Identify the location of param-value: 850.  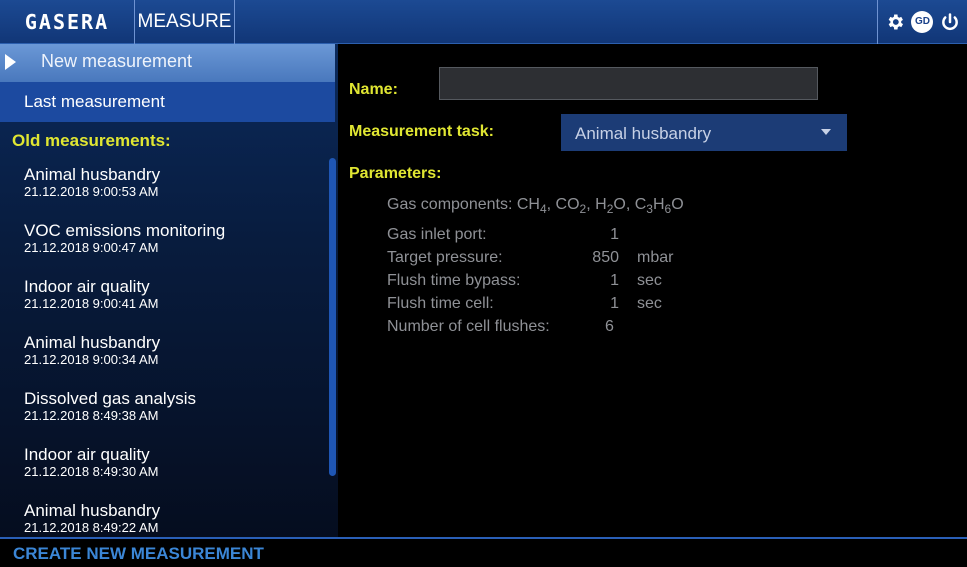
(605, 257).